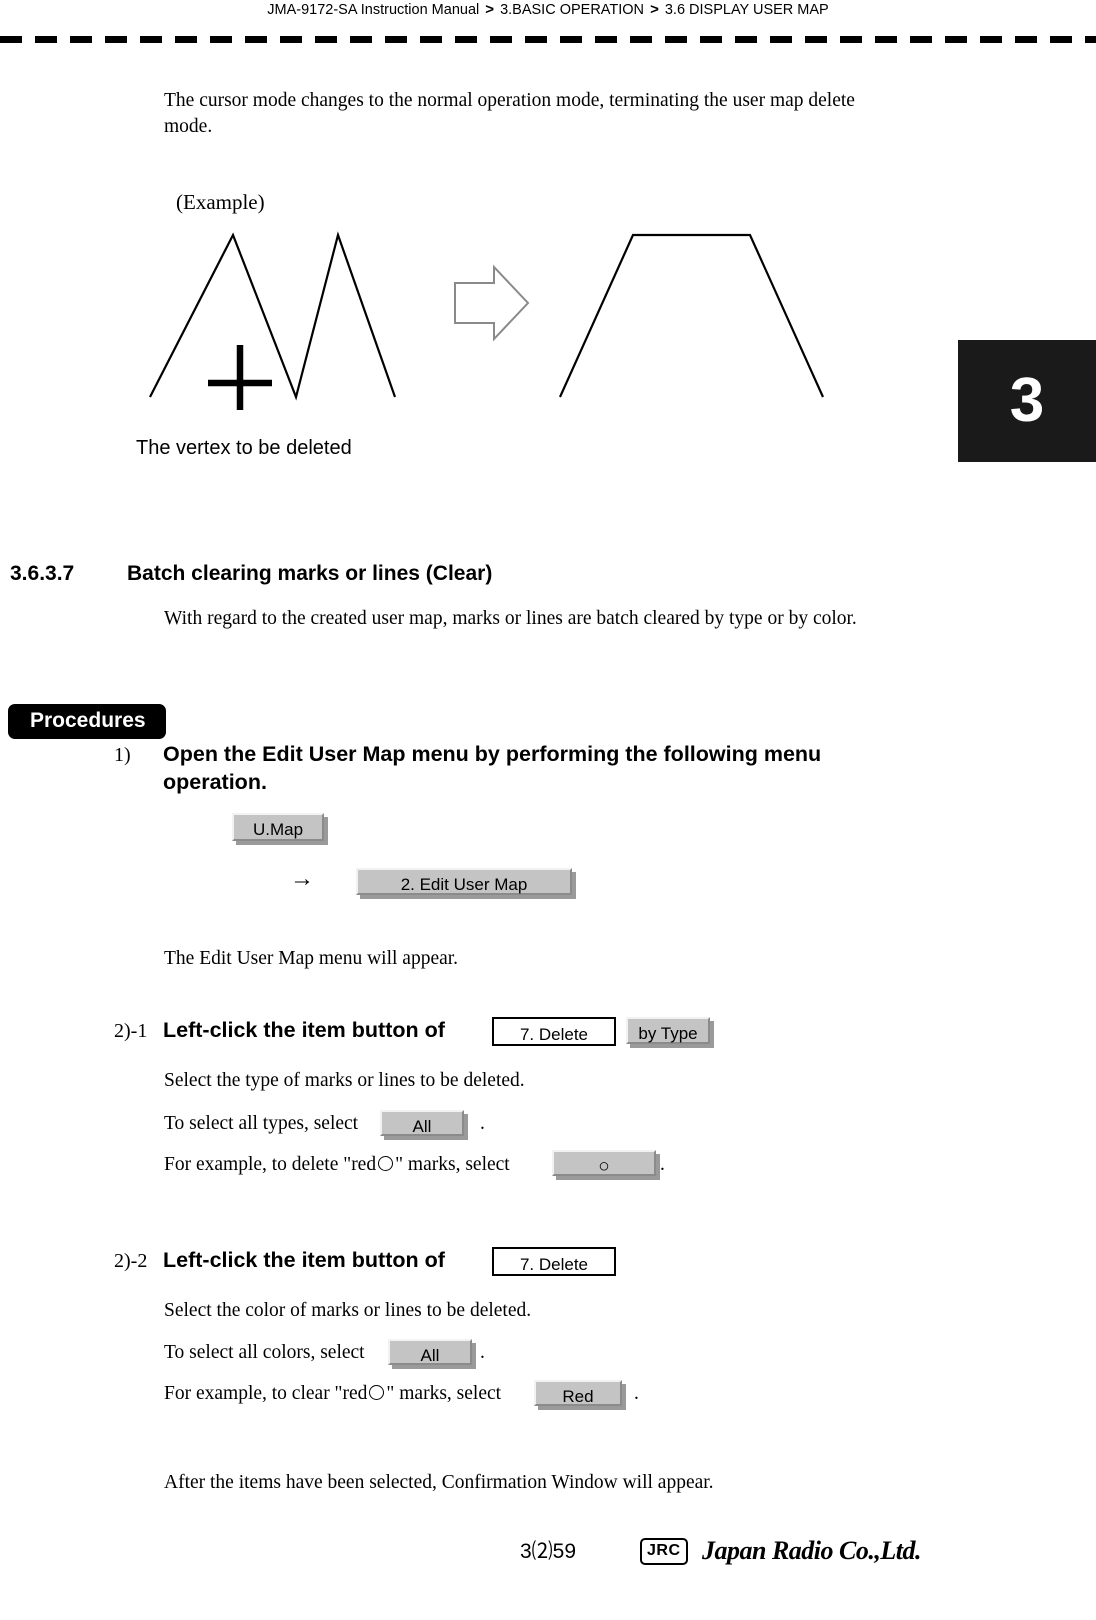 This screenshot has width=1096, height=1620. I want to click on header-dashed-rule, so click(548, 39).